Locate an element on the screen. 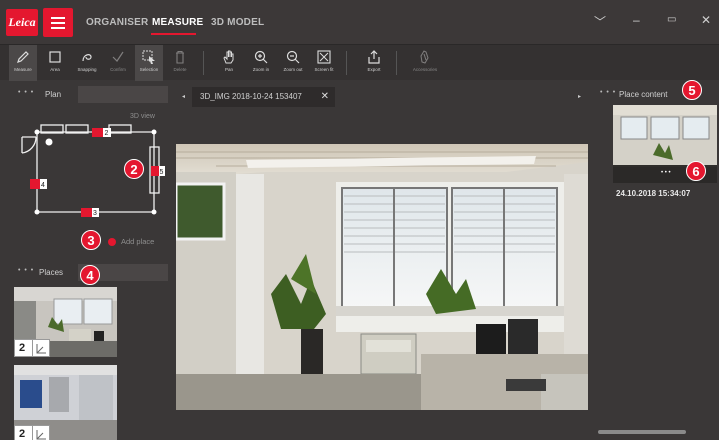  horizontal-scrollbar is located at coordinates (642, 432).